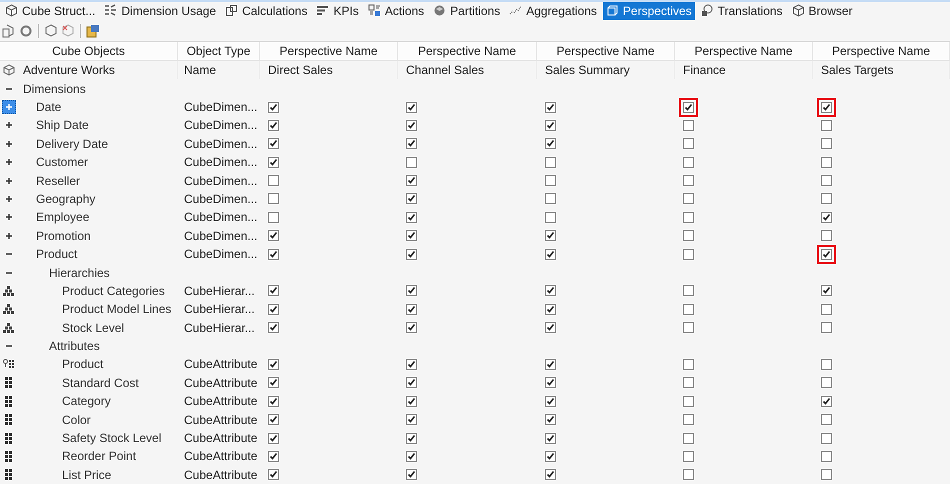  I want to click on perspective-name: Direct Sales, so click(300, 70).